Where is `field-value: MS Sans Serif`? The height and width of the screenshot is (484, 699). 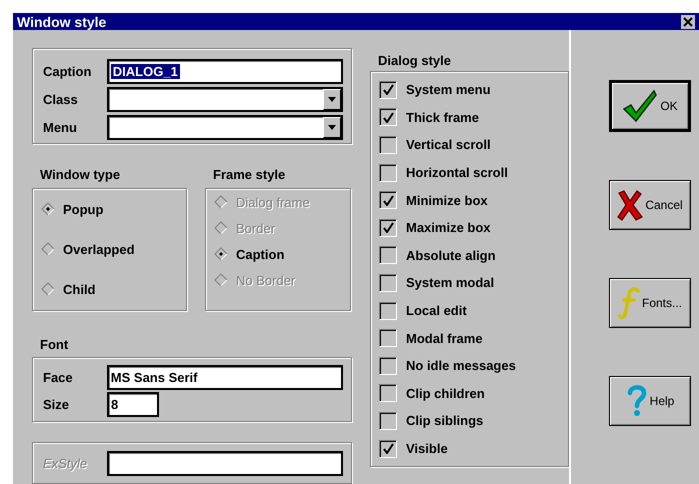 field-value: MS Sans Serif is located at coordinates (154, 377).